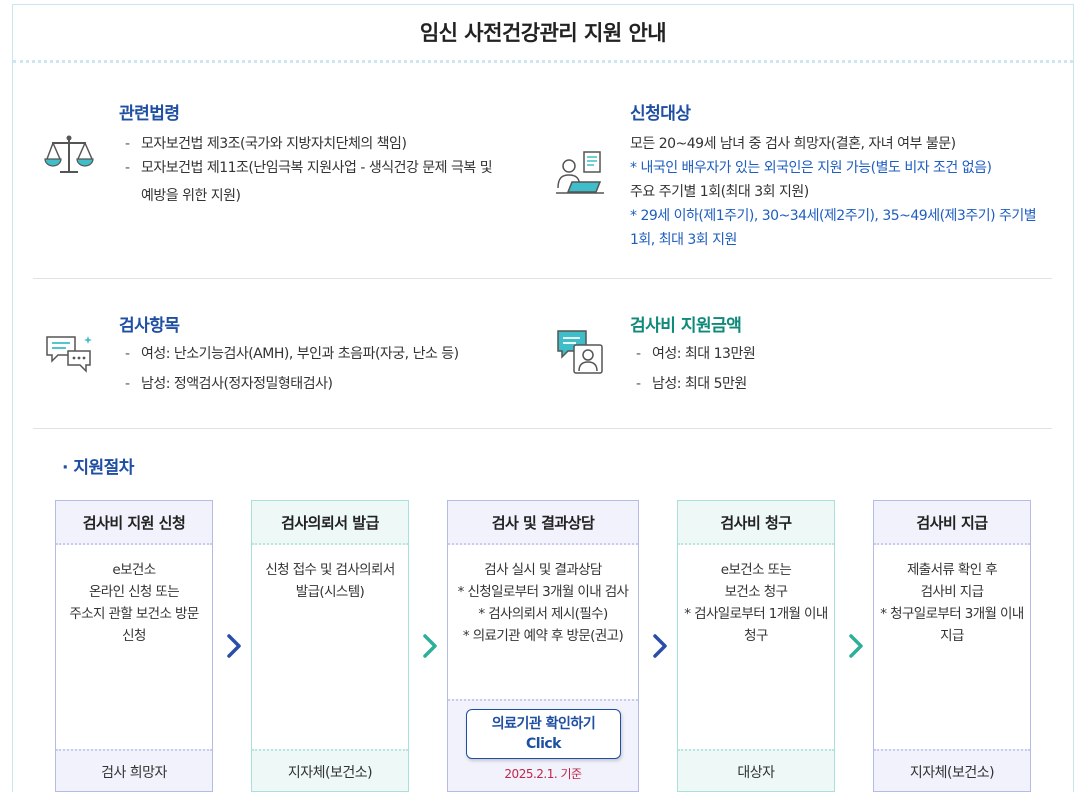 The width and height of the screenshot is (1085, 792). What do you see at coordinates (329, 144) in the screenshot?
I see `laws-item: 모자보건법 제3조(국가와 지방자치단체의 책임)` at bounding box center [329, 144].